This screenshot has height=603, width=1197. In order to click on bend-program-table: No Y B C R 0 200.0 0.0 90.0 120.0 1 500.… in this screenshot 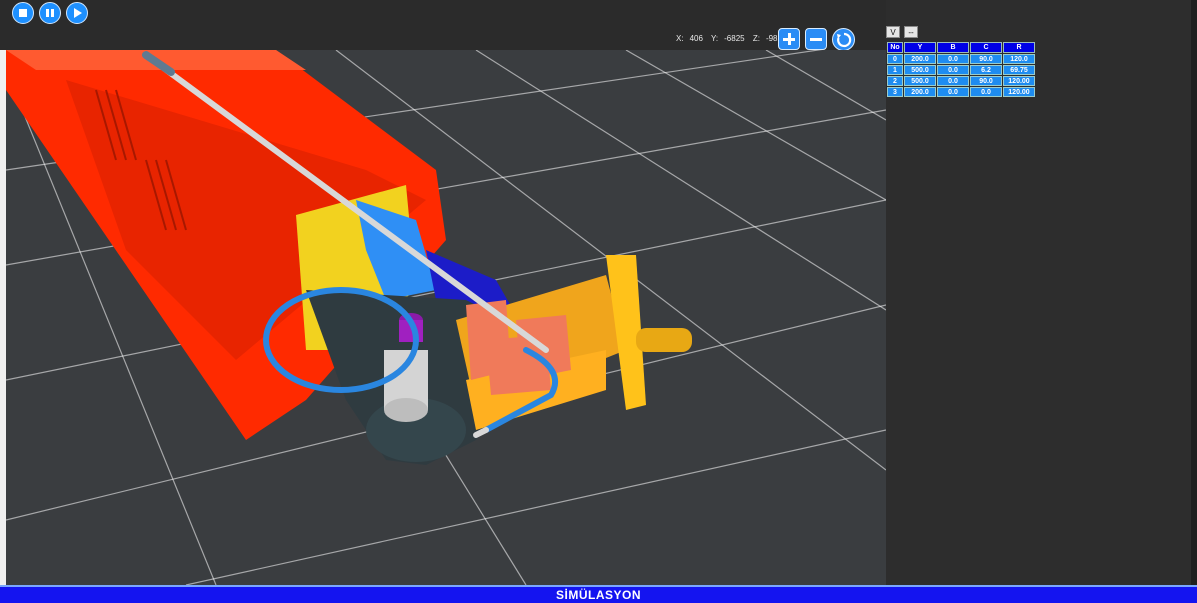, I will do `click(961, 69)`.